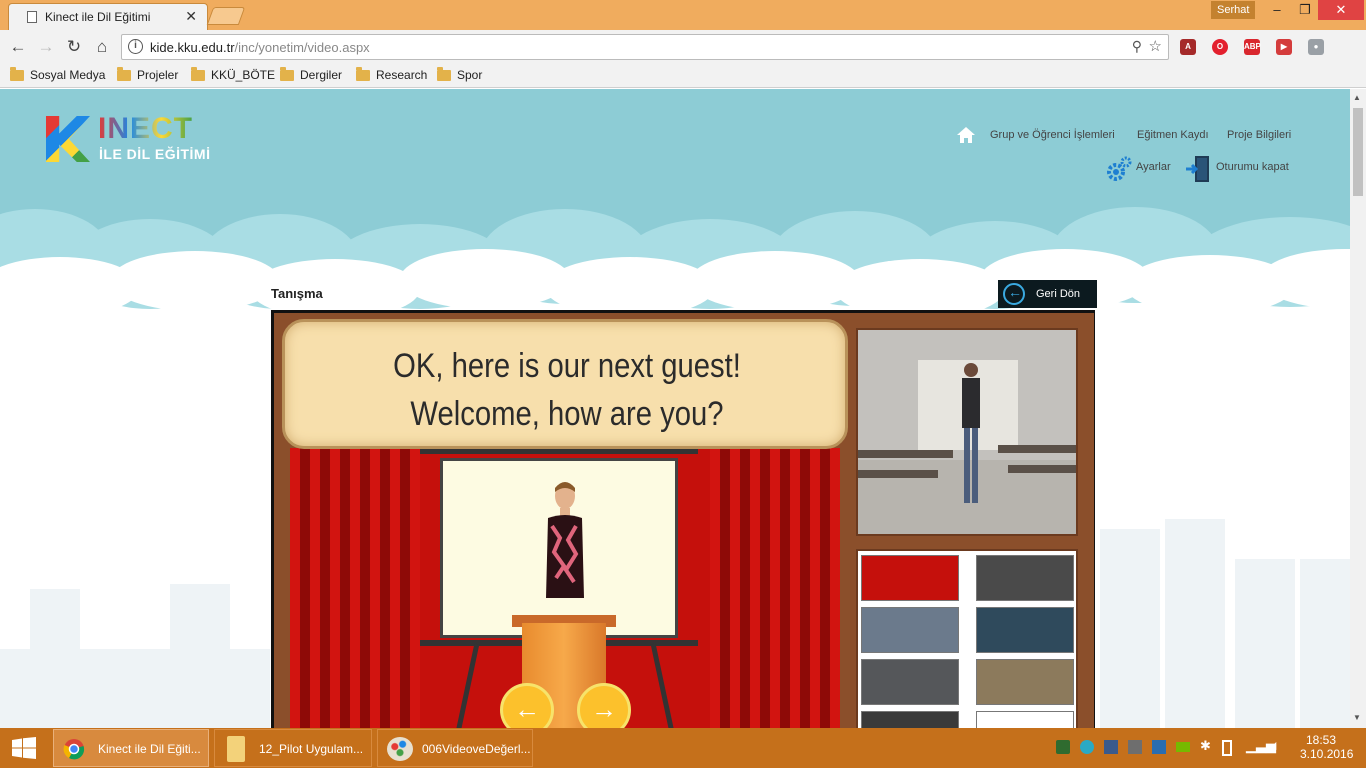 This screenshot has height=768, width=1366. I want to click on scroll-down-icon: ▼, so click(1357, 717).